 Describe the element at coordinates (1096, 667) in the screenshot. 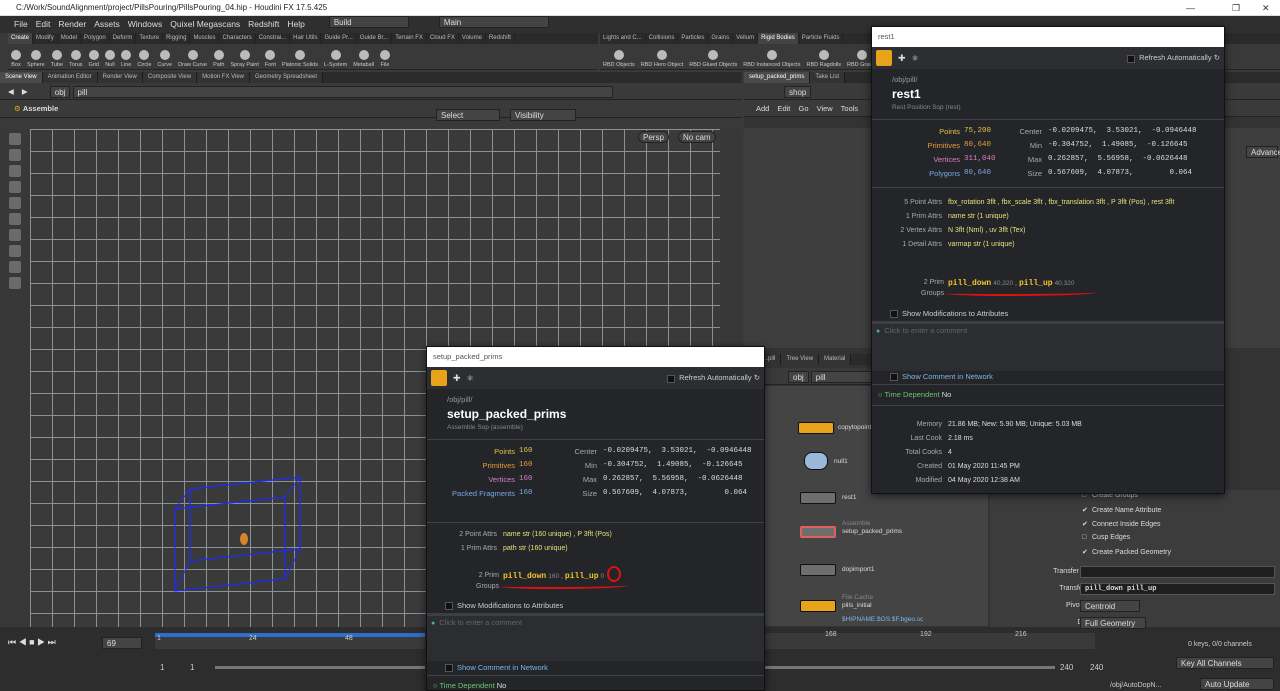

I see `range-end-2: 240` at that location.